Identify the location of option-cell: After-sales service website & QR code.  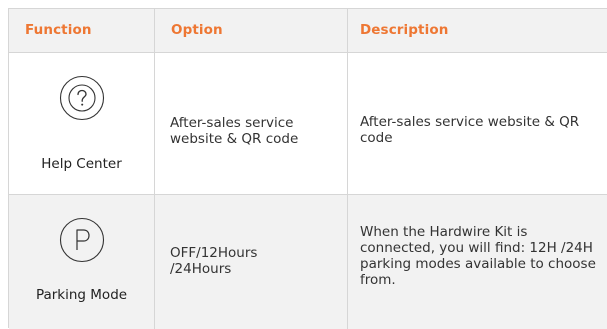
(251, 123).